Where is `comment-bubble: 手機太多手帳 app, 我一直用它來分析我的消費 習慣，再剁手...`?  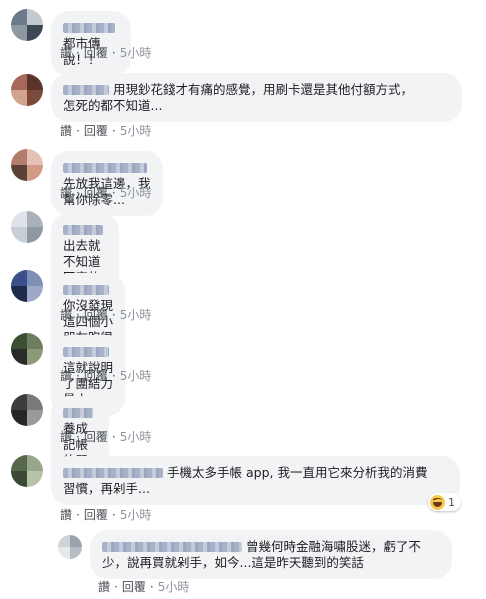
comment-bubble: 手機太多手帳 app, 我一直用它來分析我的消費 習慣，再剁手... is located at coordinates (255, 480).